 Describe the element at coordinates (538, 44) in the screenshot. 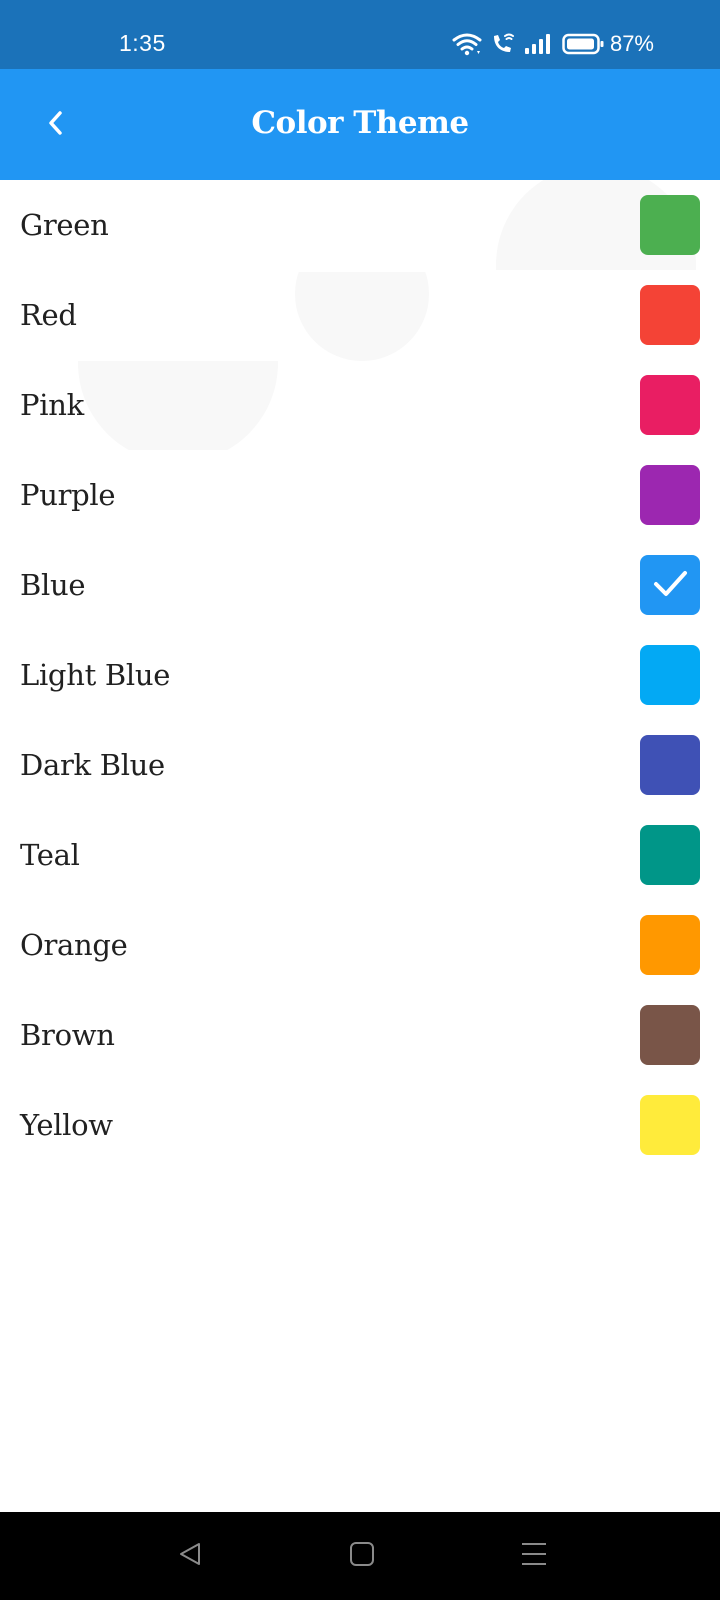

I see `signal-icon` at that location.